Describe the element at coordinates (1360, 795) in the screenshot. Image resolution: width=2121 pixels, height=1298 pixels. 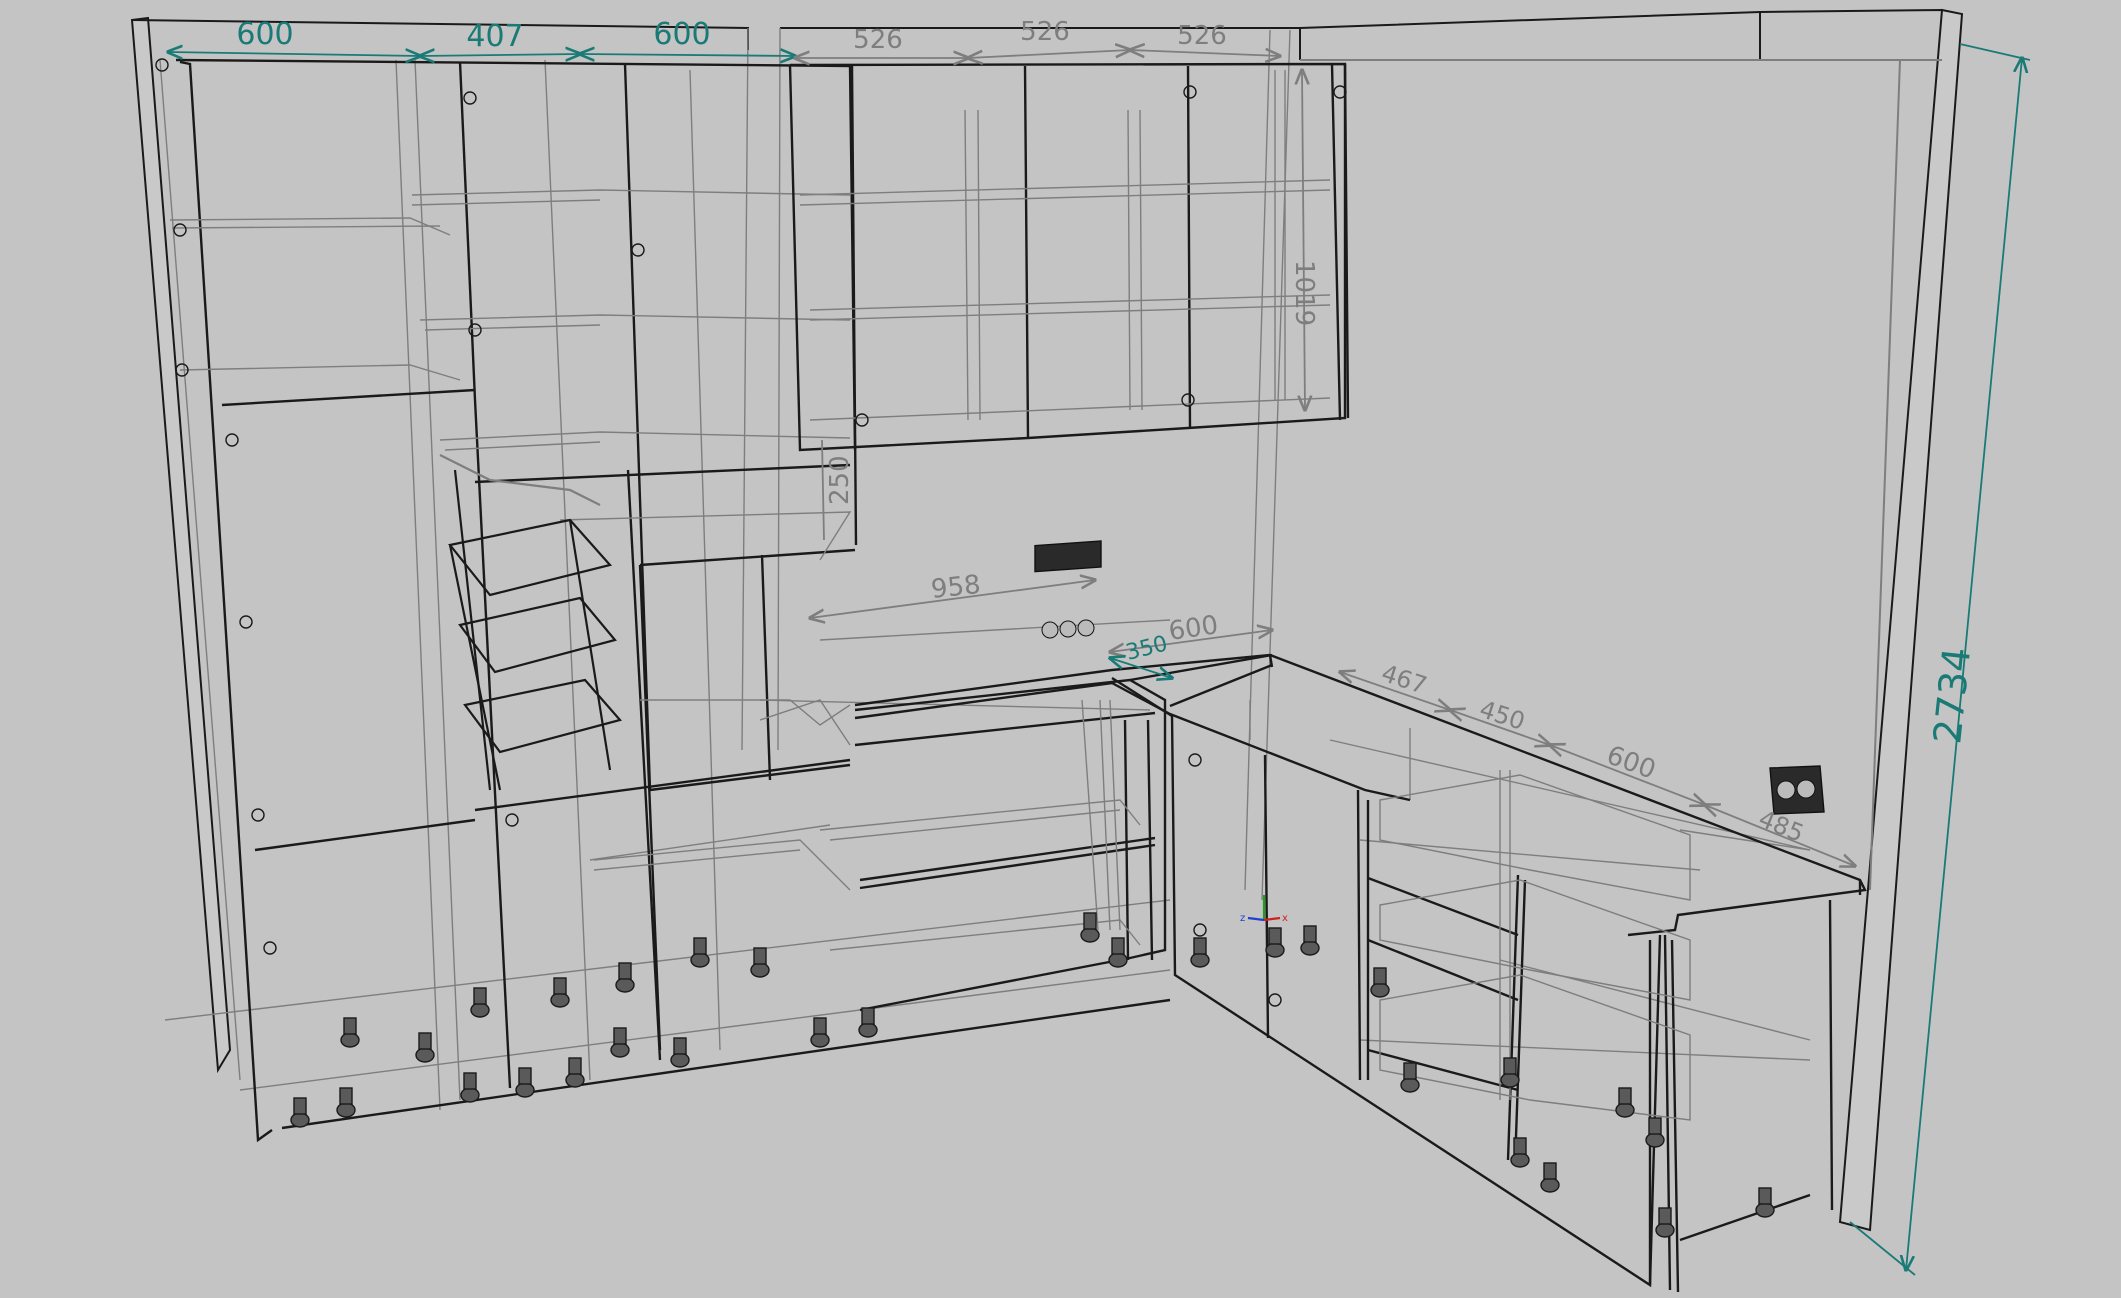
I see `countertops` at that location.